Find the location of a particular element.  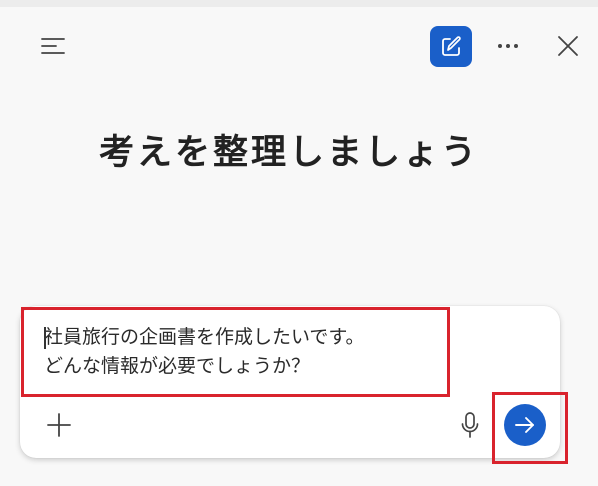

ellipsis-icon is located at coordinates (508, 46).